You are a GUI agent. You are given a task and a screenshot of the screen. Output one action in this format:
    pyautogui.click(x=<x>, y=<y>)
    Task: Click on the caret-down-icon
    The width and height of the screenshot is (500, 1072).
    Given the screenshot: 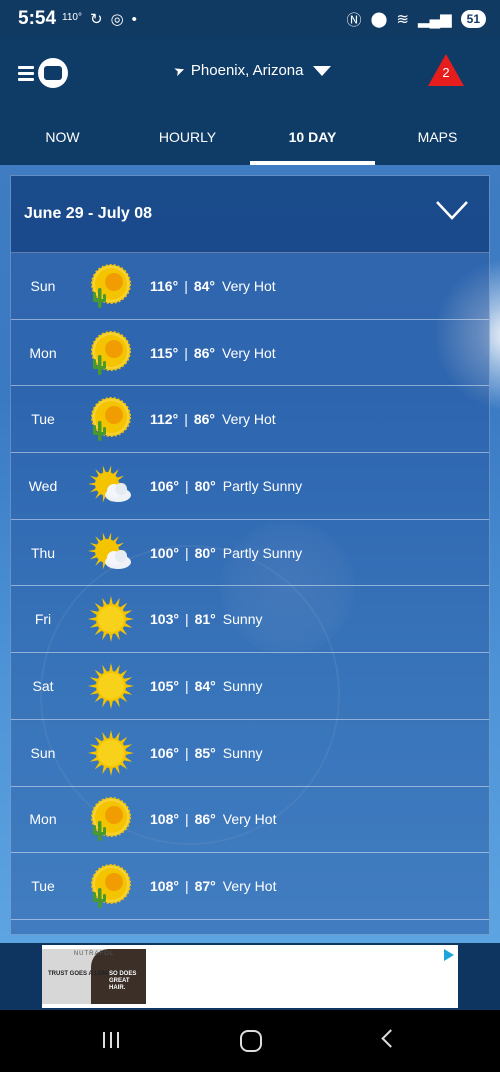 What is the action you would take?
    pyautogui.click(x=322, y=70)
    